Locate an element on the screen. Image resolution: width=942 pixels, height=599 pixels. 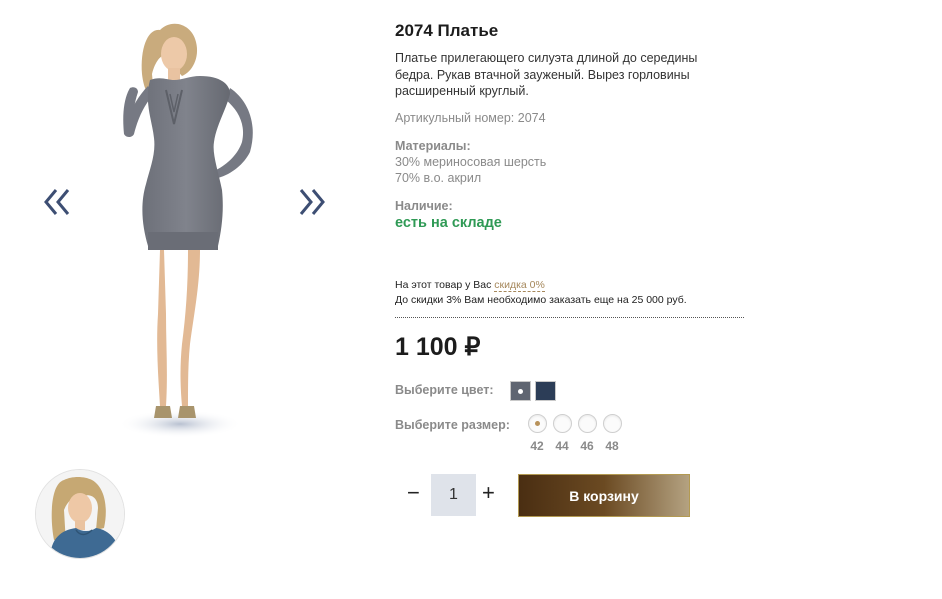
add-to-cart-button: В корзину is located at coordinates (604, 495).